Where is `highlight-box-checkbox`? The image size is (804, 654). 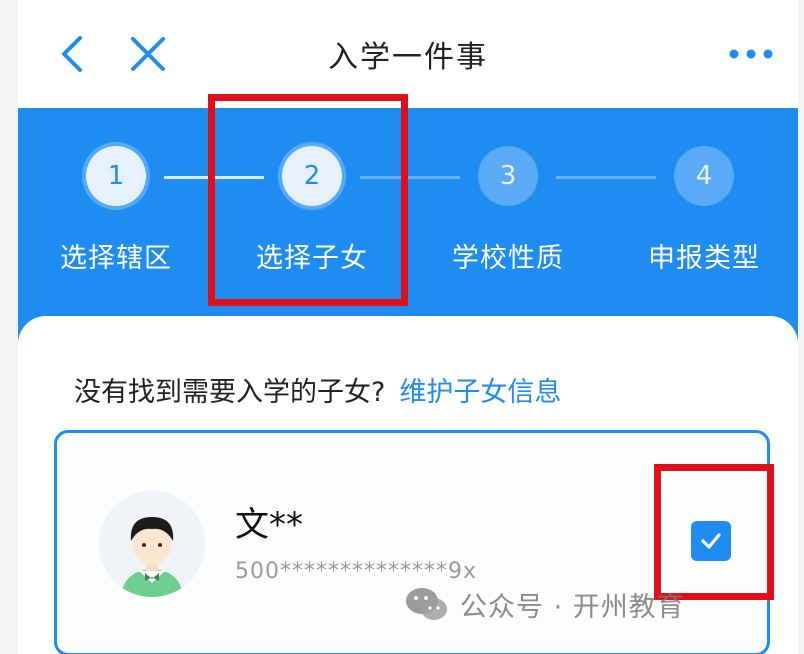 highlight-box-checkbox is located at coordinates (714, 532).